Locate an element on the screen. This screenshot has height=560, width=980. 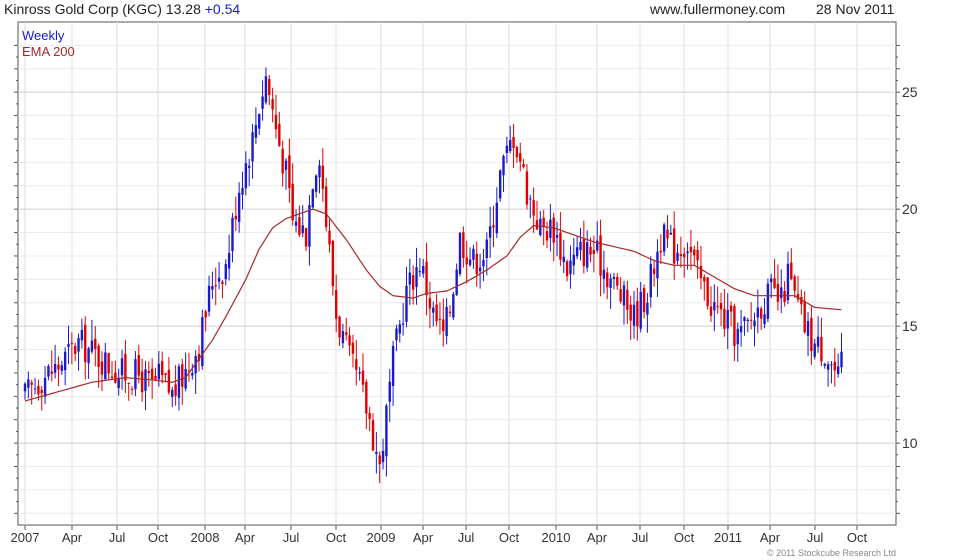
x-tick-label: 2011 is located at coordinates (728, 537).